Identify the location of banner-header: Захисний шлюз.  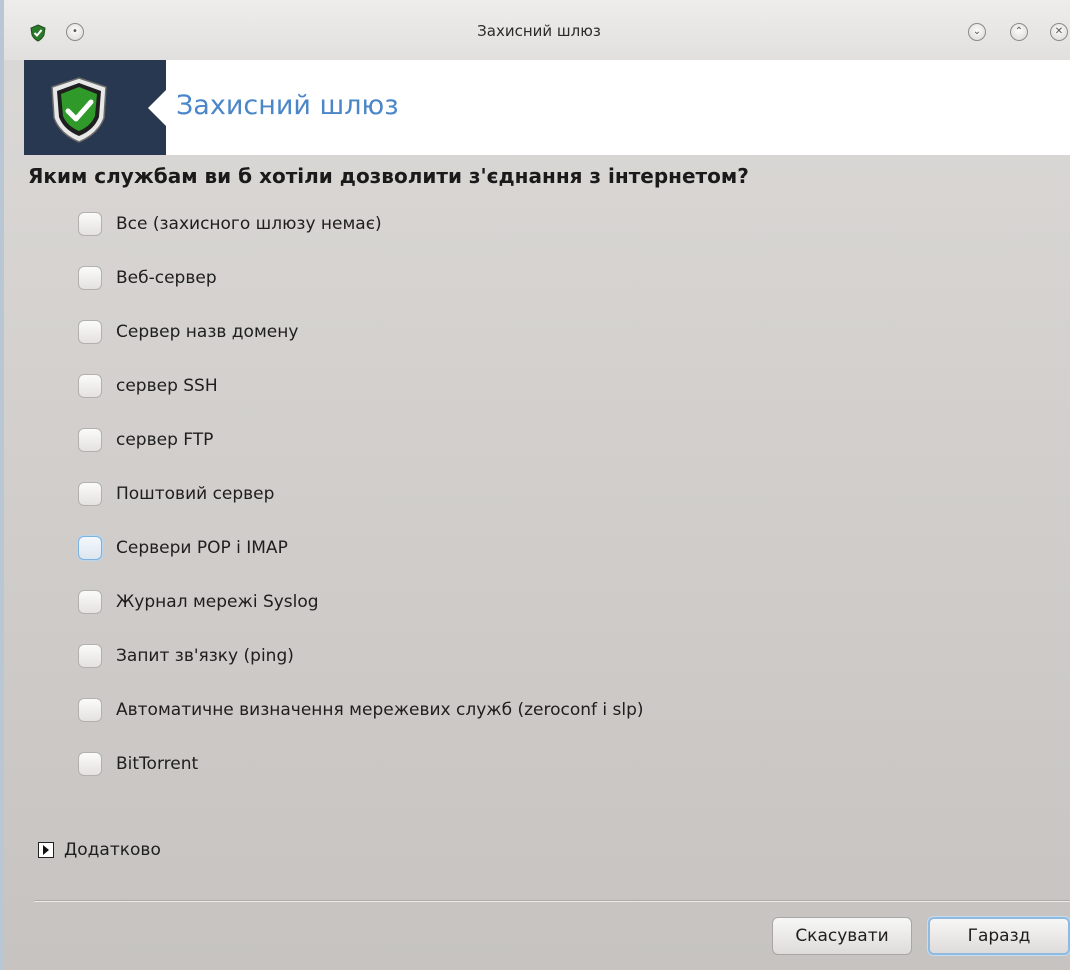
(547, 107).